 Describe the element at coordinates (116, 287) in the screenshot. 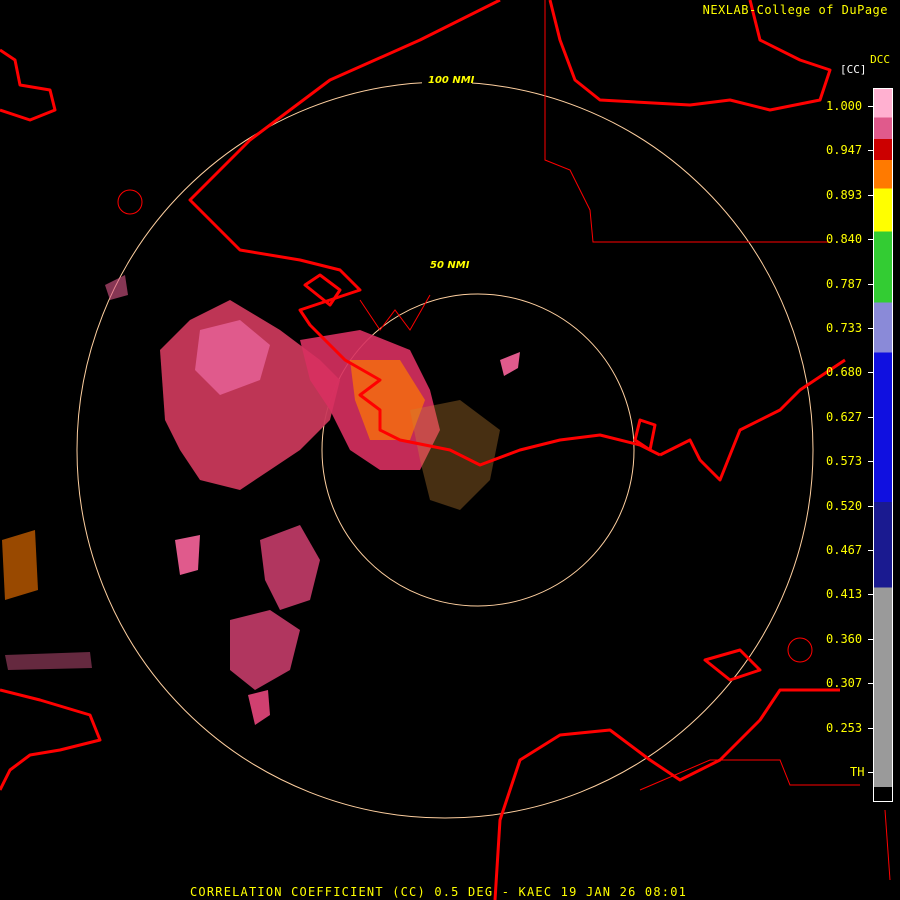

I see `echo-cell-nw` at that location.